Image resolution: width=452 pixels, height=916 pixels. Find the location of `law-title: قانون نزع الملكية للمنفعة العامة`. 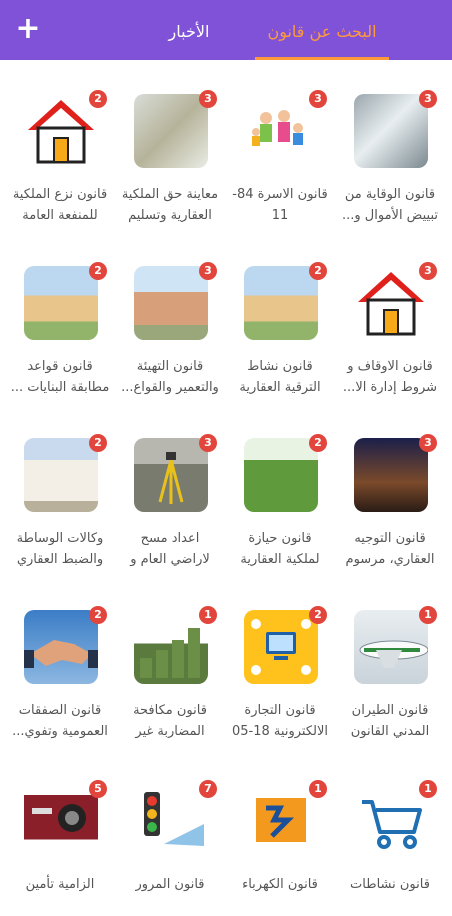

law-title: قانون نزع الملكية للمنفعة العامة is located at coordinates (60, 205).